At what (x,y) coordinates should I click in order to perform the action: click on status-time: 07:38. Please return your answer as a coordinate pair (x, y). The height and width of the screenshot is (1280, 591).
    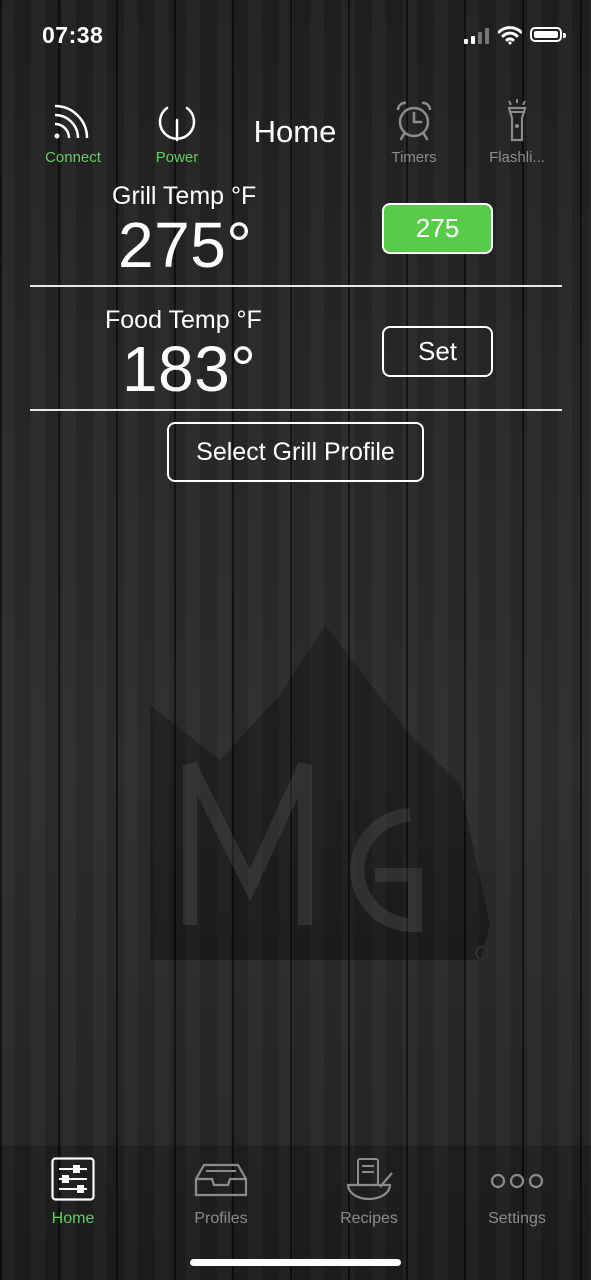
    Looking at the image, I should click on (73, 35).